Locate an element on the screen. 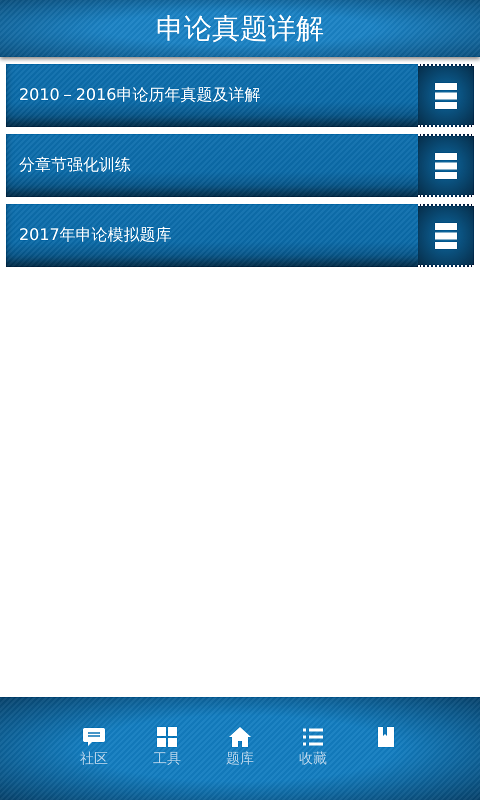  page-title: 申论真题详解 is located at coordinates (240, 28).